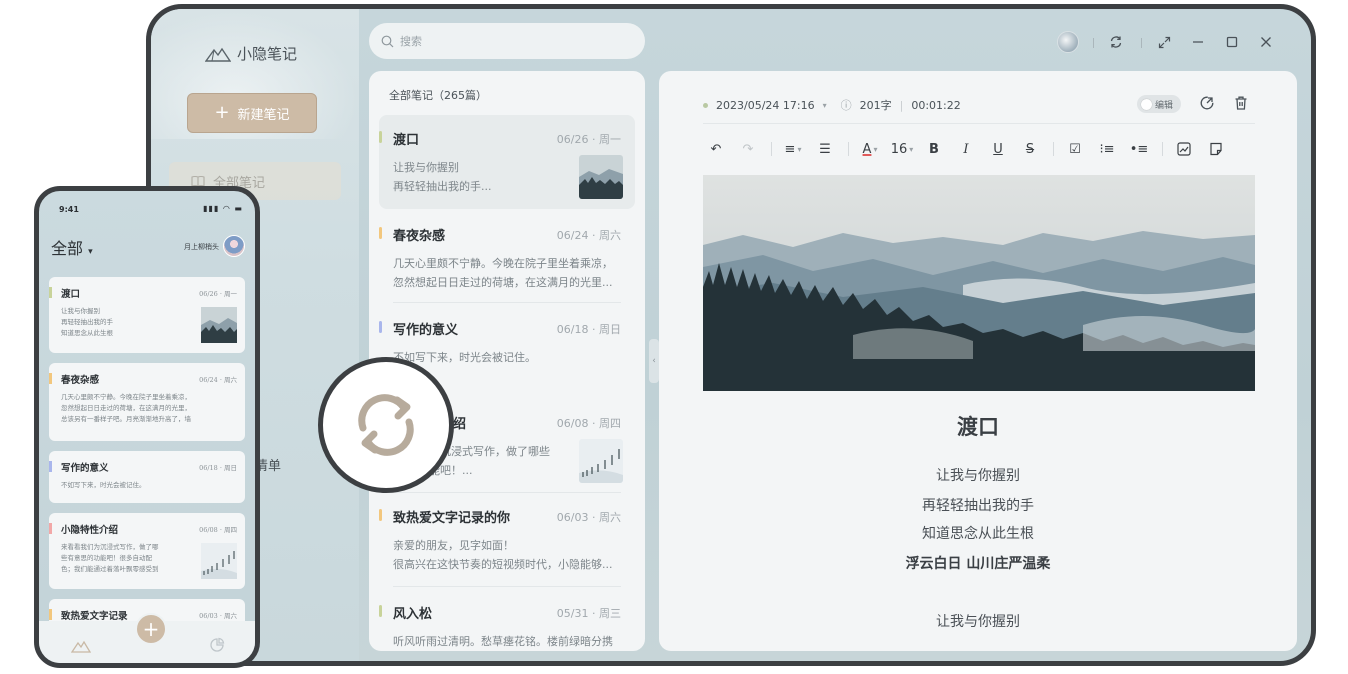  I want to click on app-logo: 小隐笔记, so click(251, 53).